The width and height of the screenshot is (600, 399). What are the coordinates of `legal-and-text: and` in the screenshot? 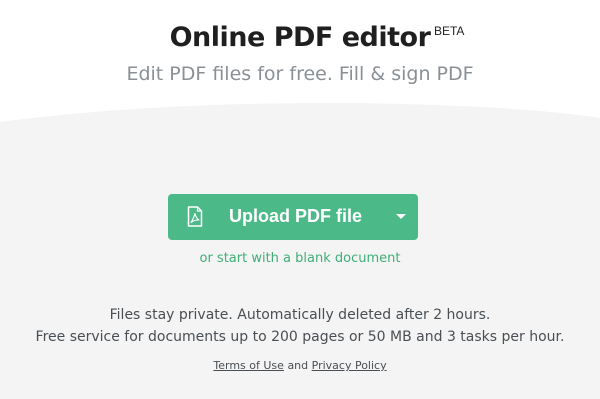 It's located at (298, 365).